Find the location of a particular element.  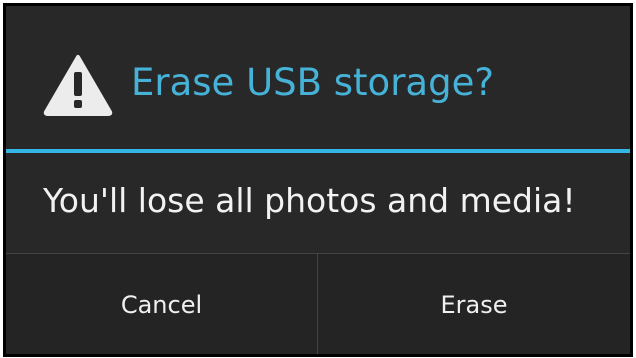

warning-icon is located at coordinates (78, 85).